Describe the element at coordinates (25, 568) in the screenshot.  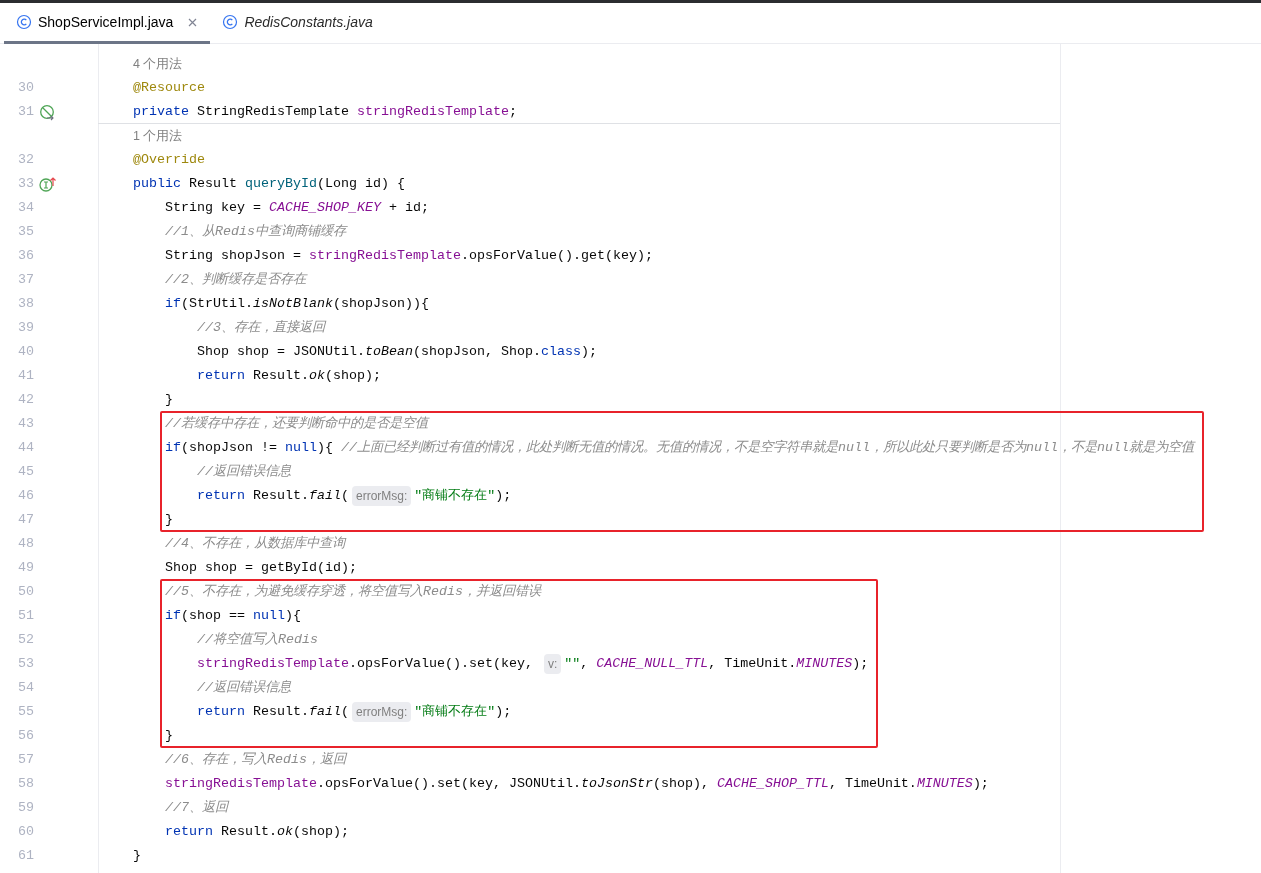
I see `line-number: 49` at that location.